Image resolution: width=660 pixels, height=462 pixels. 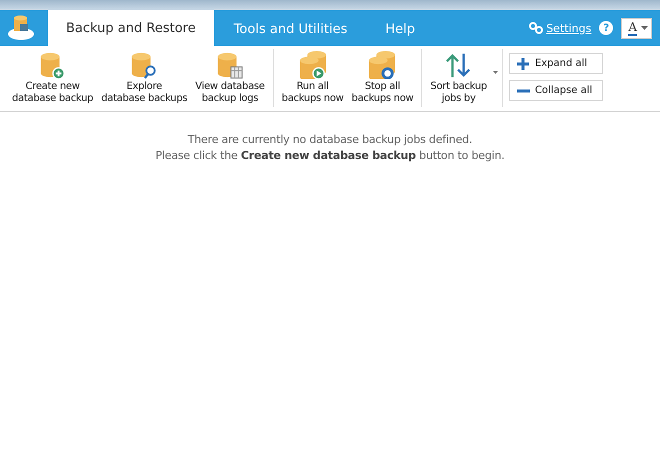 What do you see at coordinates (230, 78) in the screenshot?
I see `ribbon-button: View database backup logs` at bounding box center [230, 78].